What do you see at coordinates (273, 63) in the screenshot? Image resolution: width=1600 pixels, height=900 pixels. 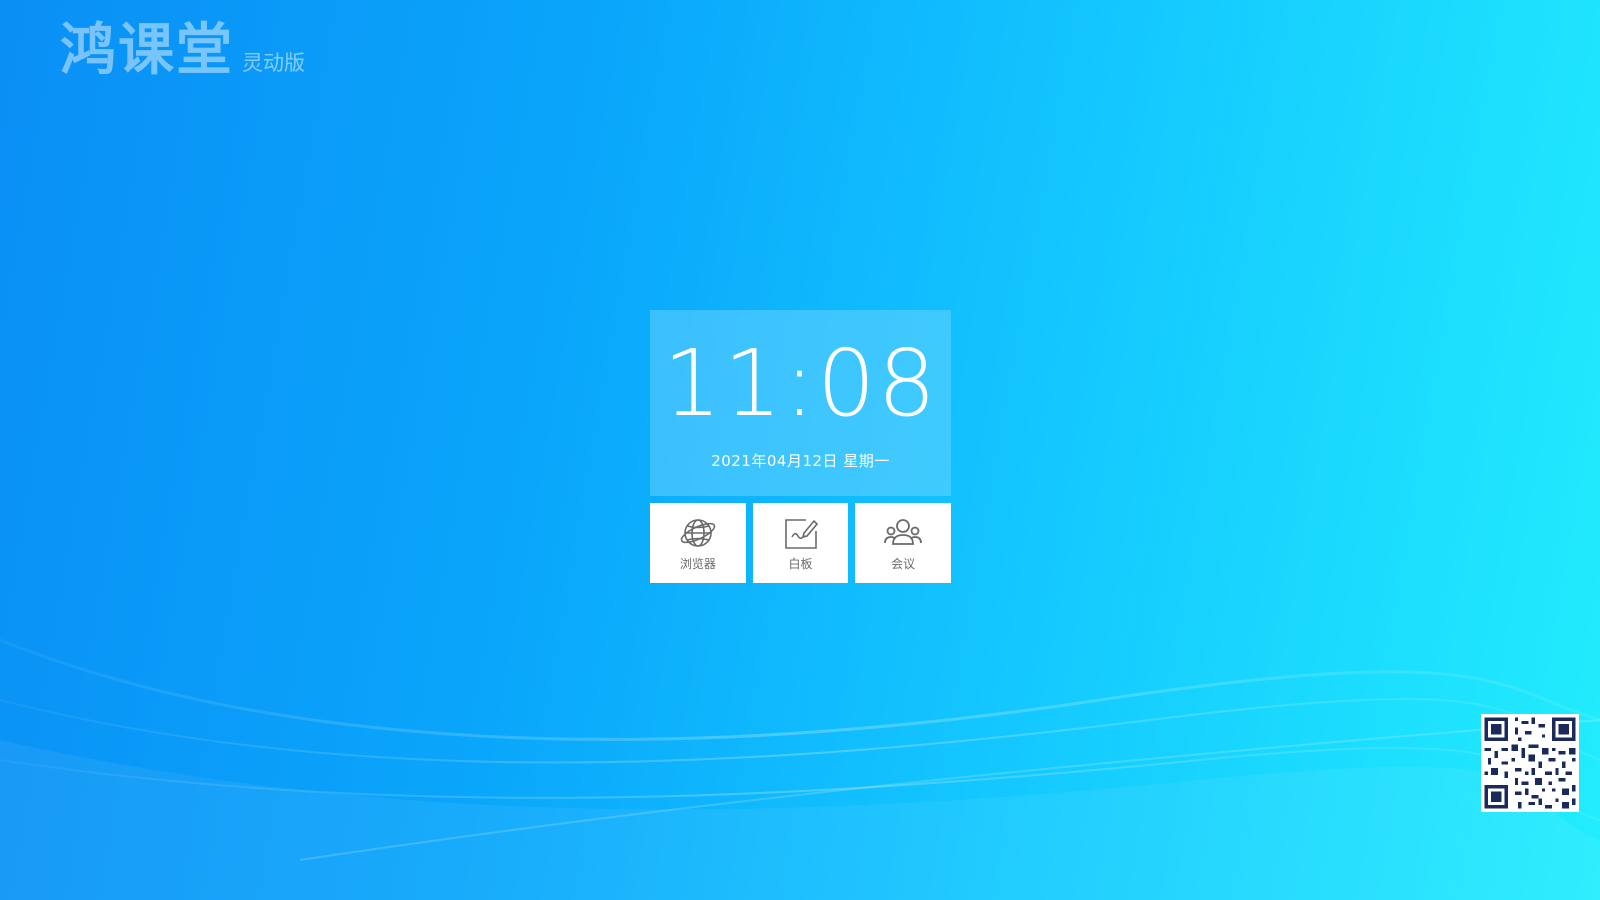 I see `logo-edition: 灵动版` at bounding box center [273, 63].